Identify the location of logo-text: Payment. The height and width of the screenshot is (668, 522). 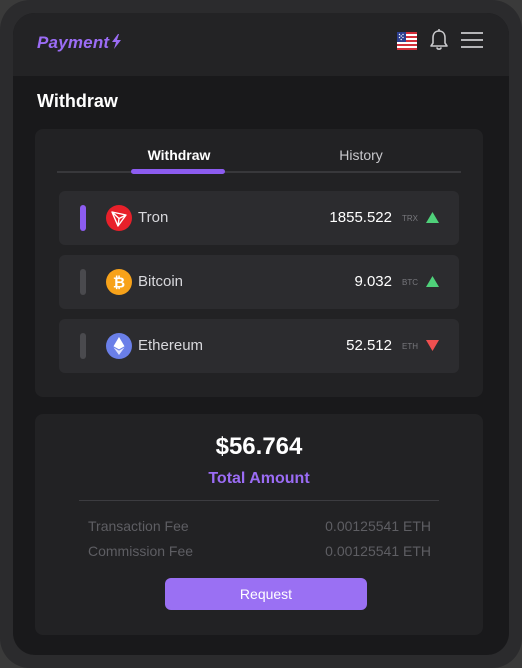
(73, 42).